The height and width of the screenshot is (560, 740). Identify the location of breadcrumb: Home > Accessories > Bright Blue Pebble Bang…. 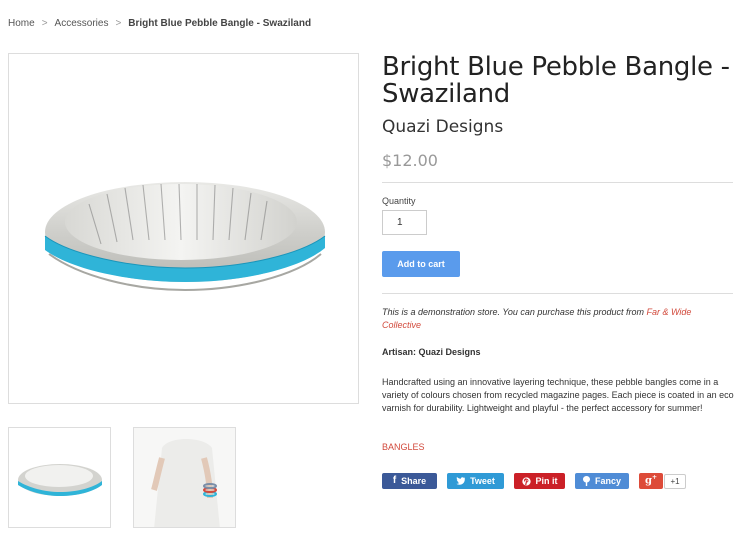
(159, 23).